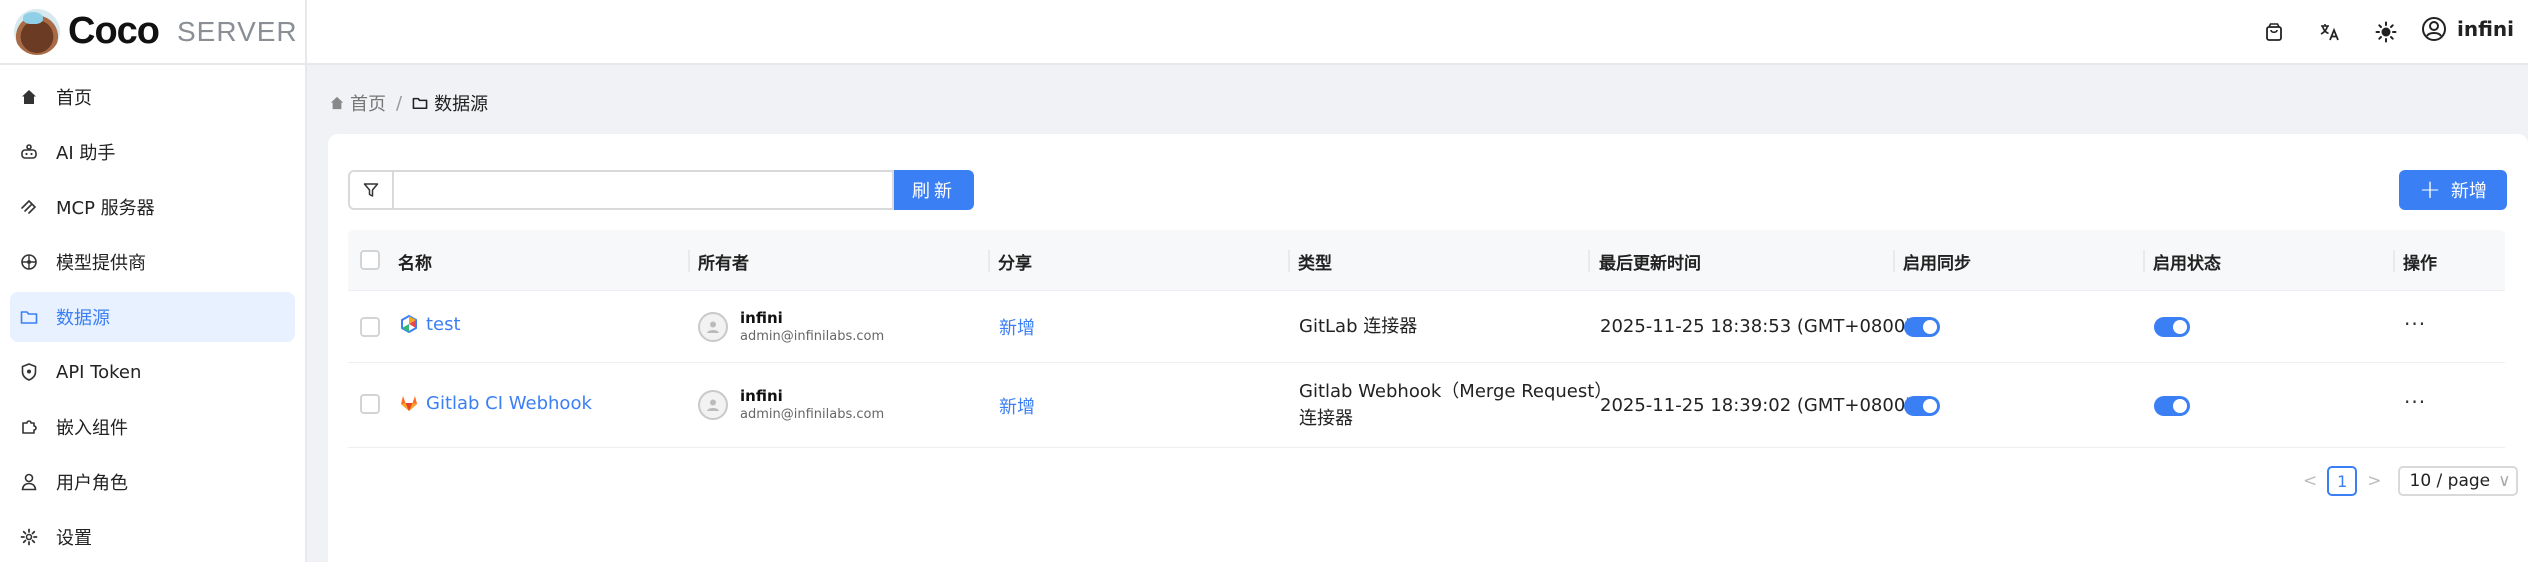 The image size is (2528, 562). Describe the element at coordinates (723, 261) in the screenshot. I see `header-owner: 所有者` at that location.